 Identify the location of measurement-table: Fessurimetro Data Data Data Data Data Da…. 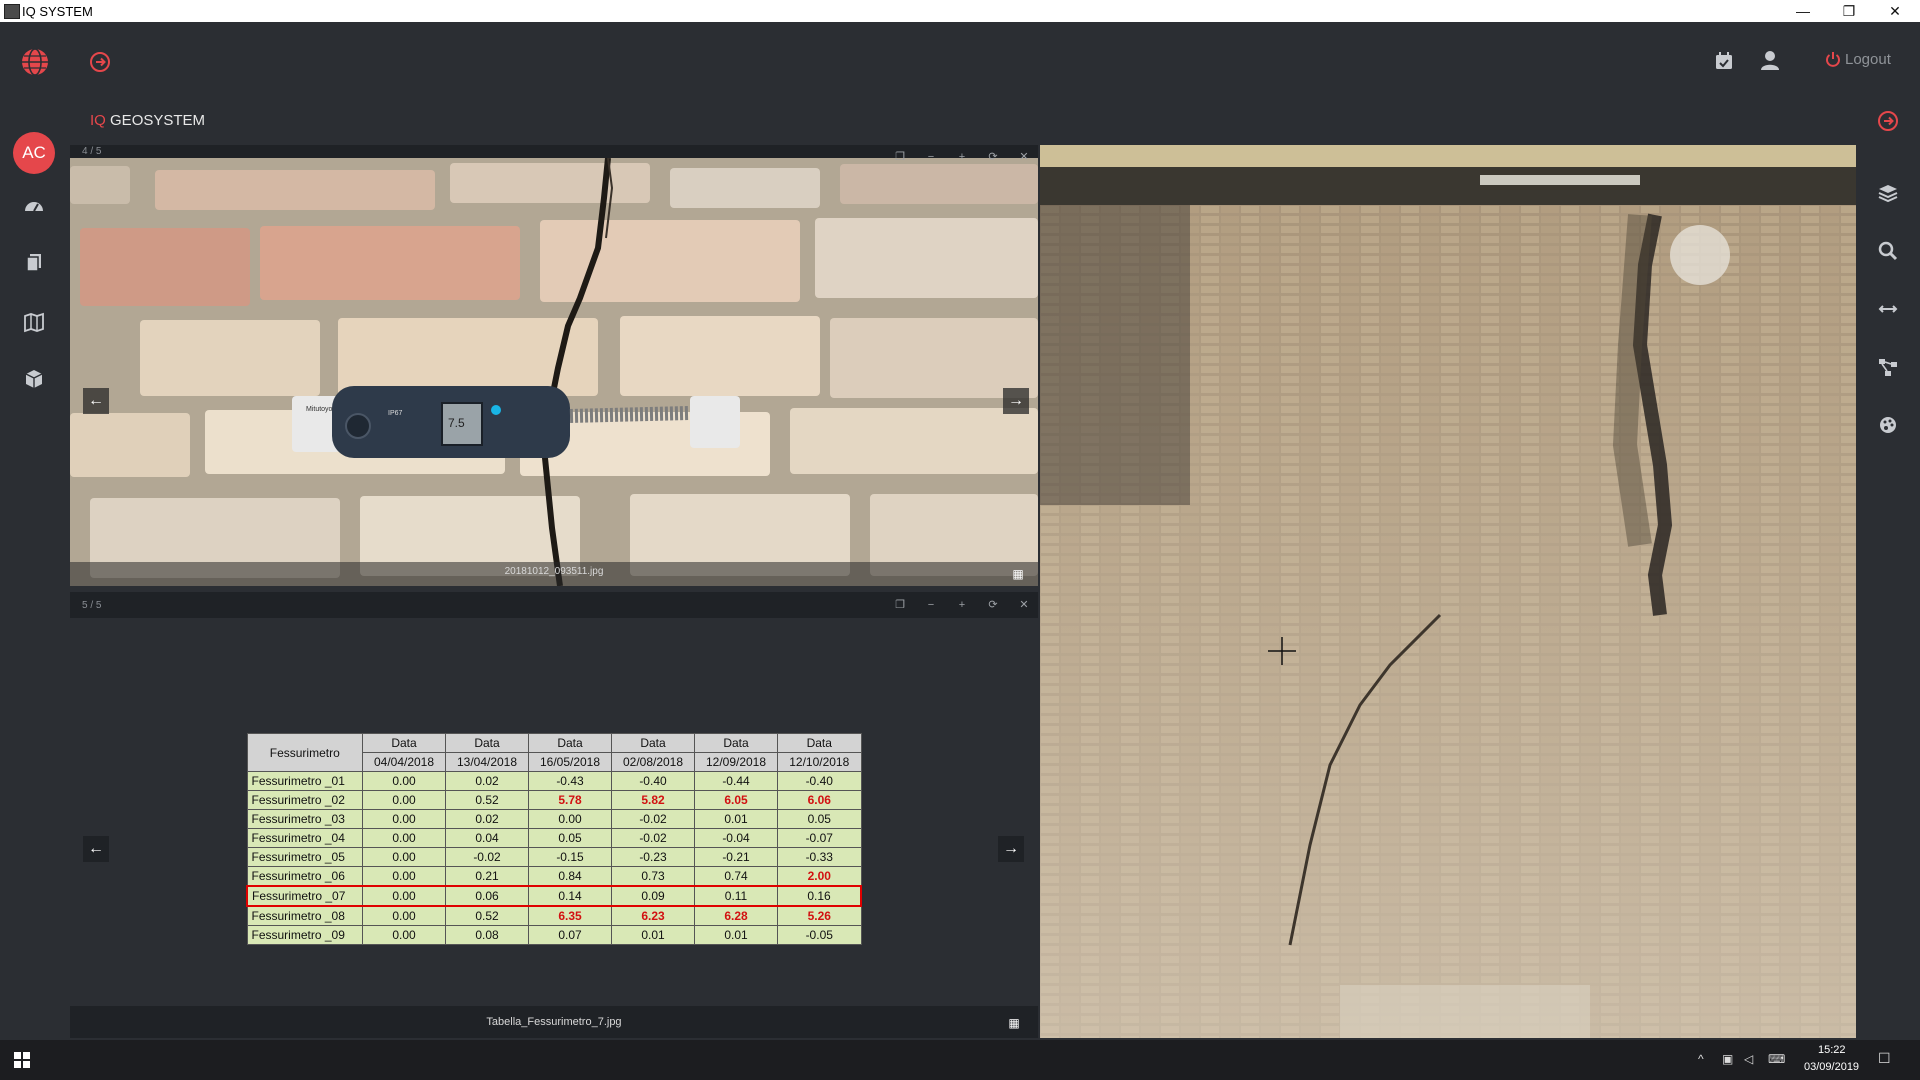
(554, 839).